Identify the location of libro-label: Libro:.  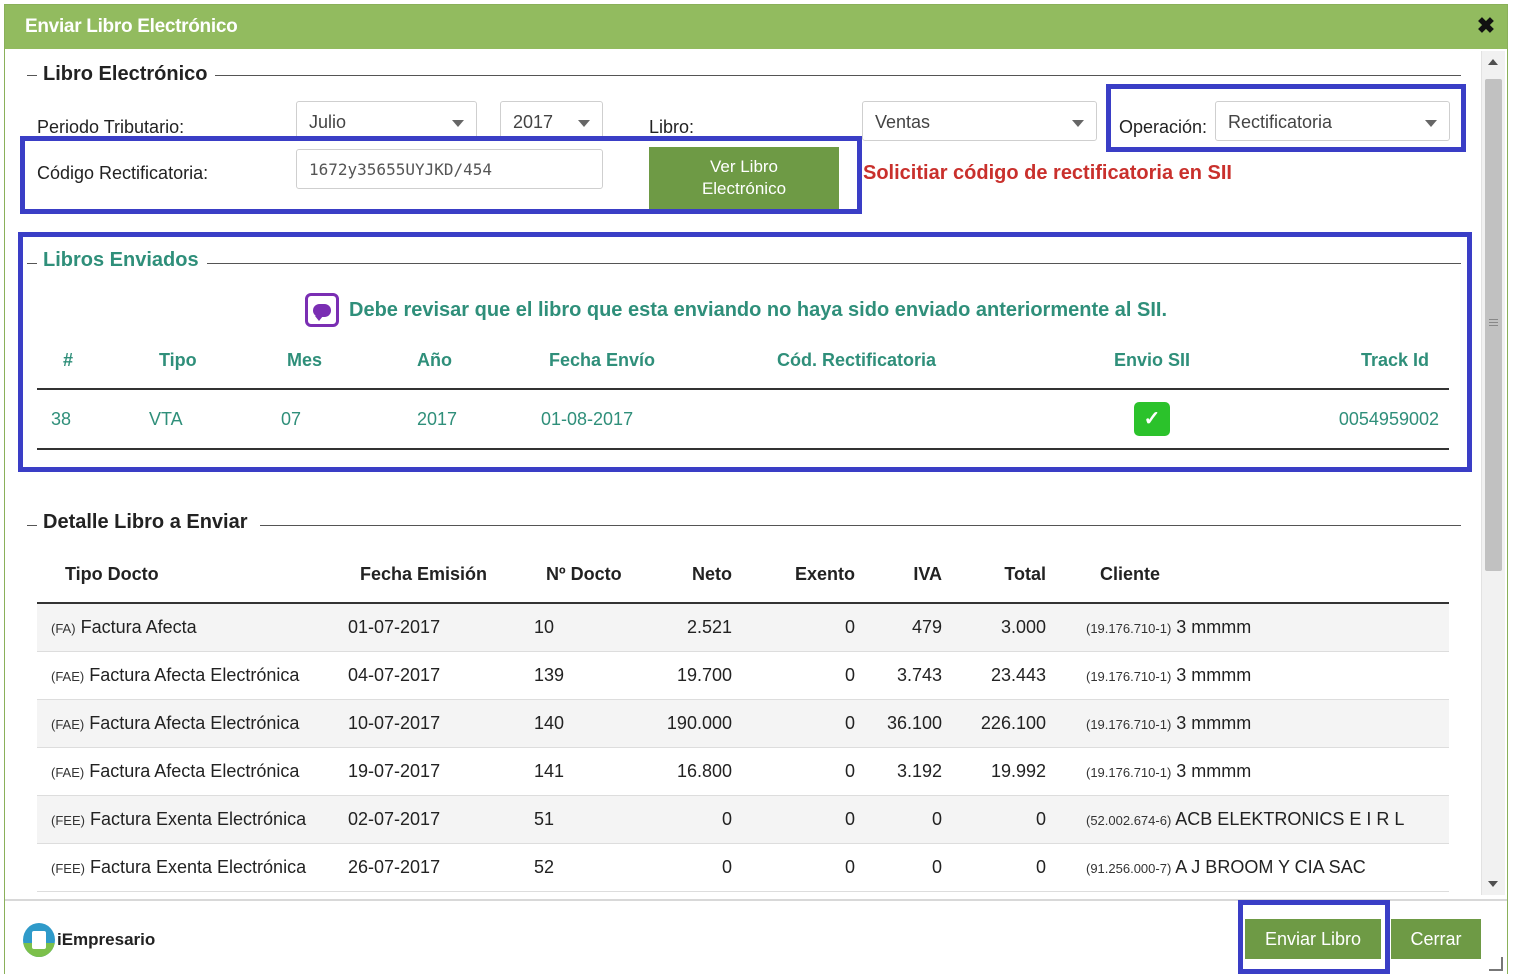
(672, 127).